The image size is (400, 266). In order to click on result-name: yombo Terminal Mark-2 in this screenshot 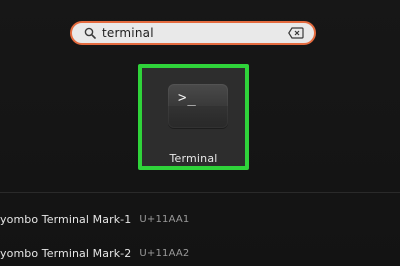, I will do `click(66, 253)`.